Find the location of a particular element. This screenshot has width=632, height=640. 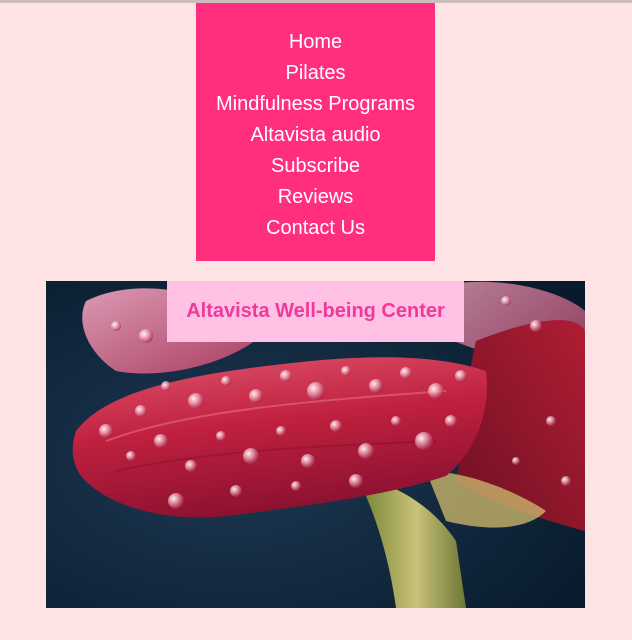

site-title: Altavista Well-being Center is located at coordinates (315, 311).